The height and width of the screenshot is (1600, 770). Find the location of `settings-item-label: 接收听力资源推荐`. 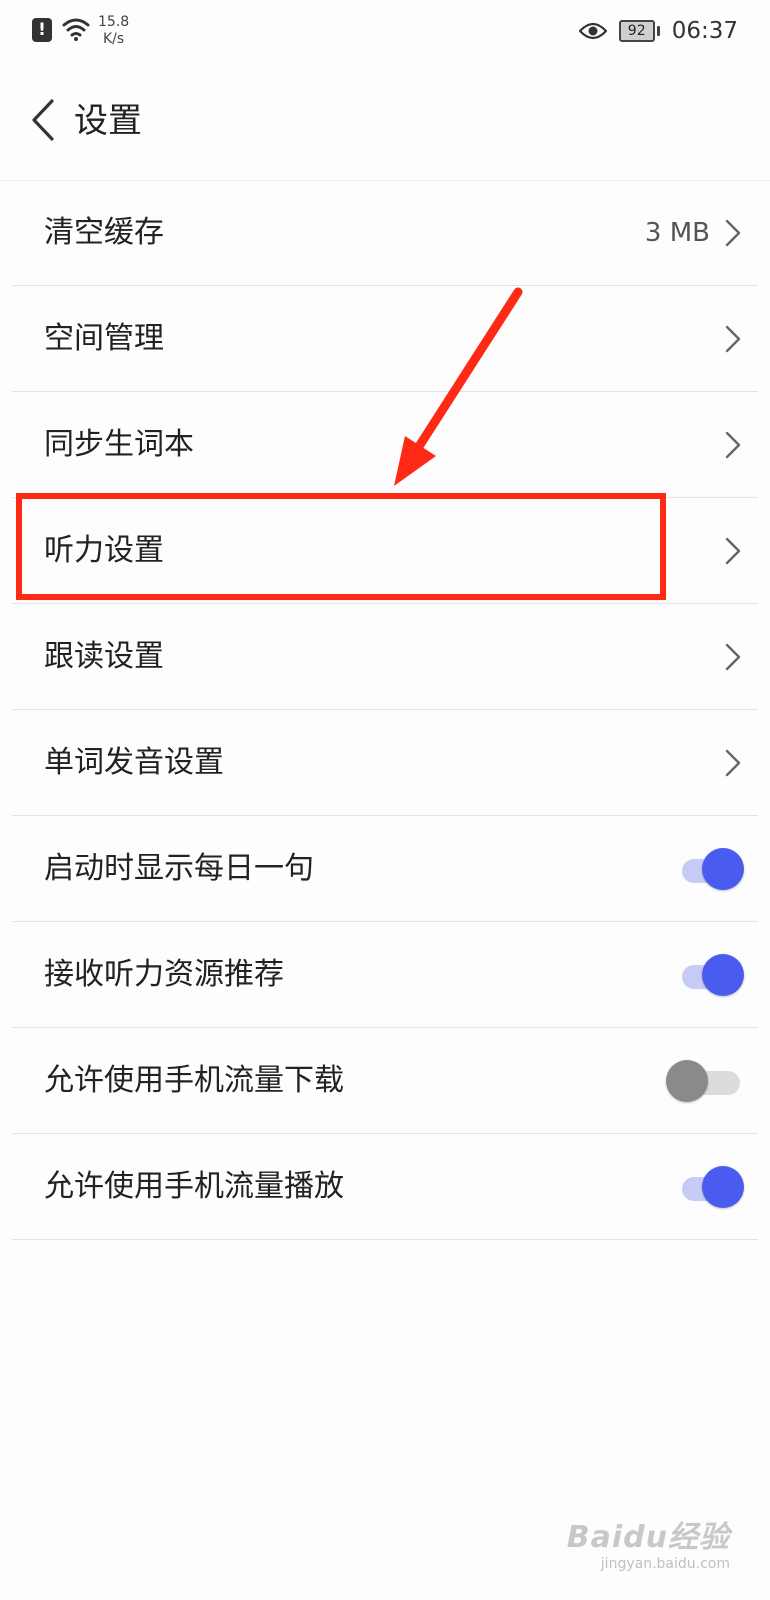

settings-item-label: 接收听力资源推荐 is located at coordinates (164, 974).